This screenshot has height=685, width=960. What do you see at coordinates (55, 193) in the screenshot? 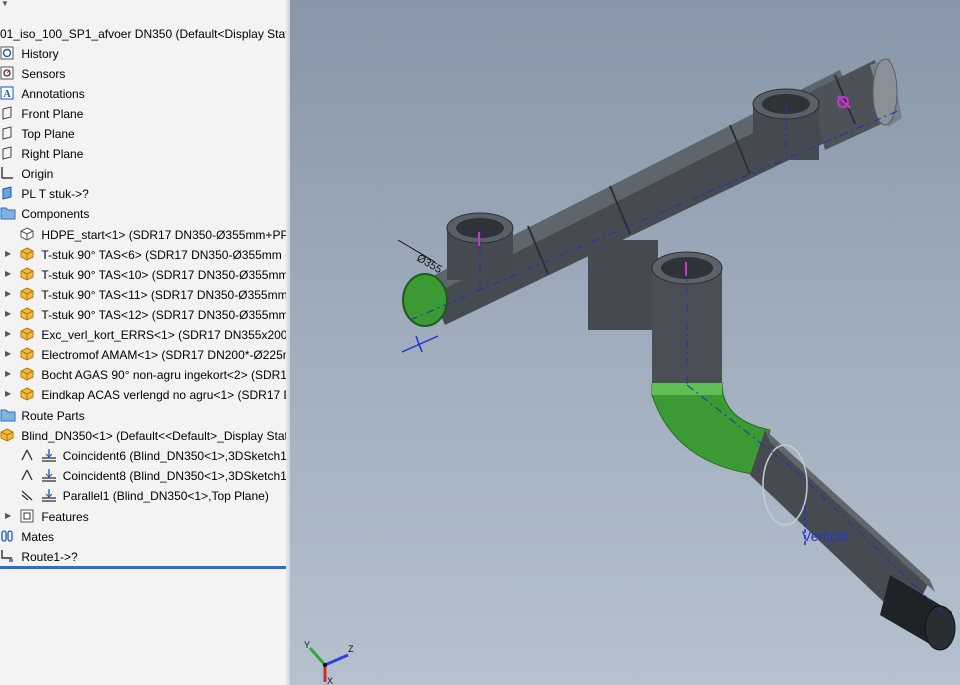
I see `tree-item-label: PL T stuk->?` at bounding box center [55, 193].